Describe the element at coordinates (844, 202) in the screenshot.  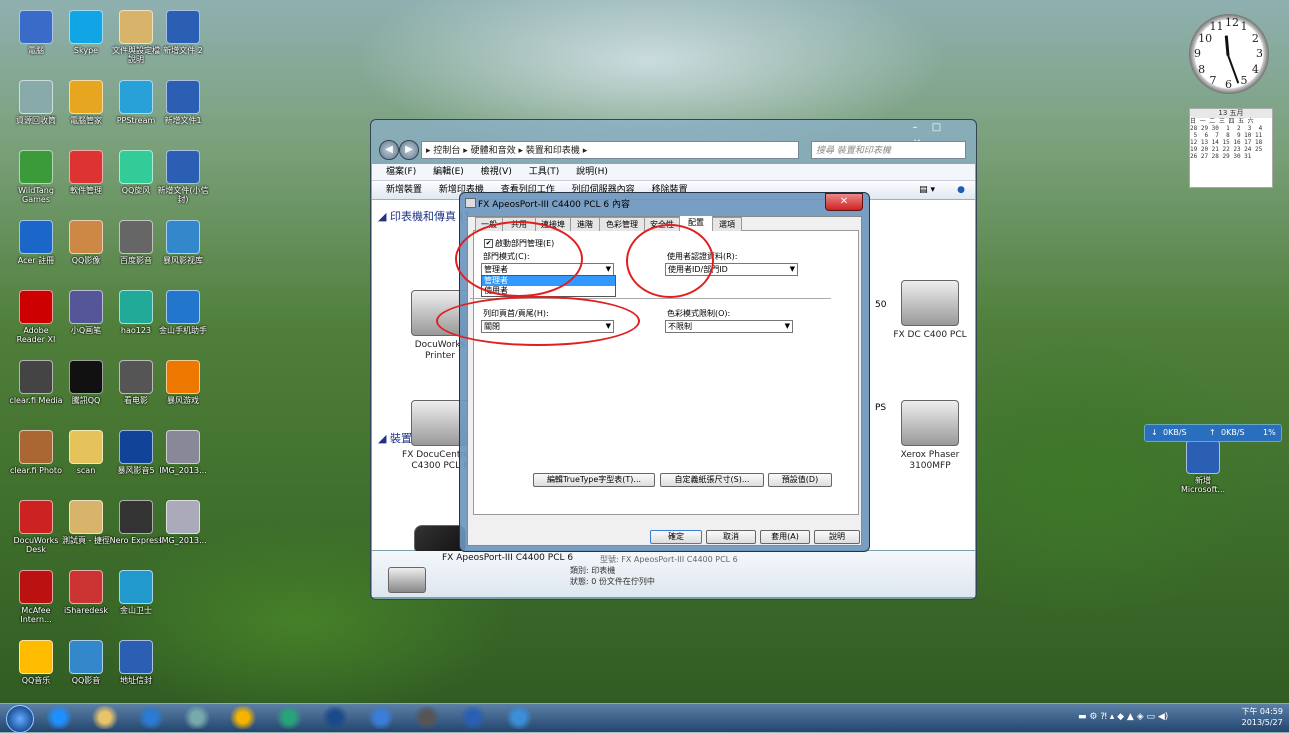
I see `dialog-close-button: ✕` at that location.